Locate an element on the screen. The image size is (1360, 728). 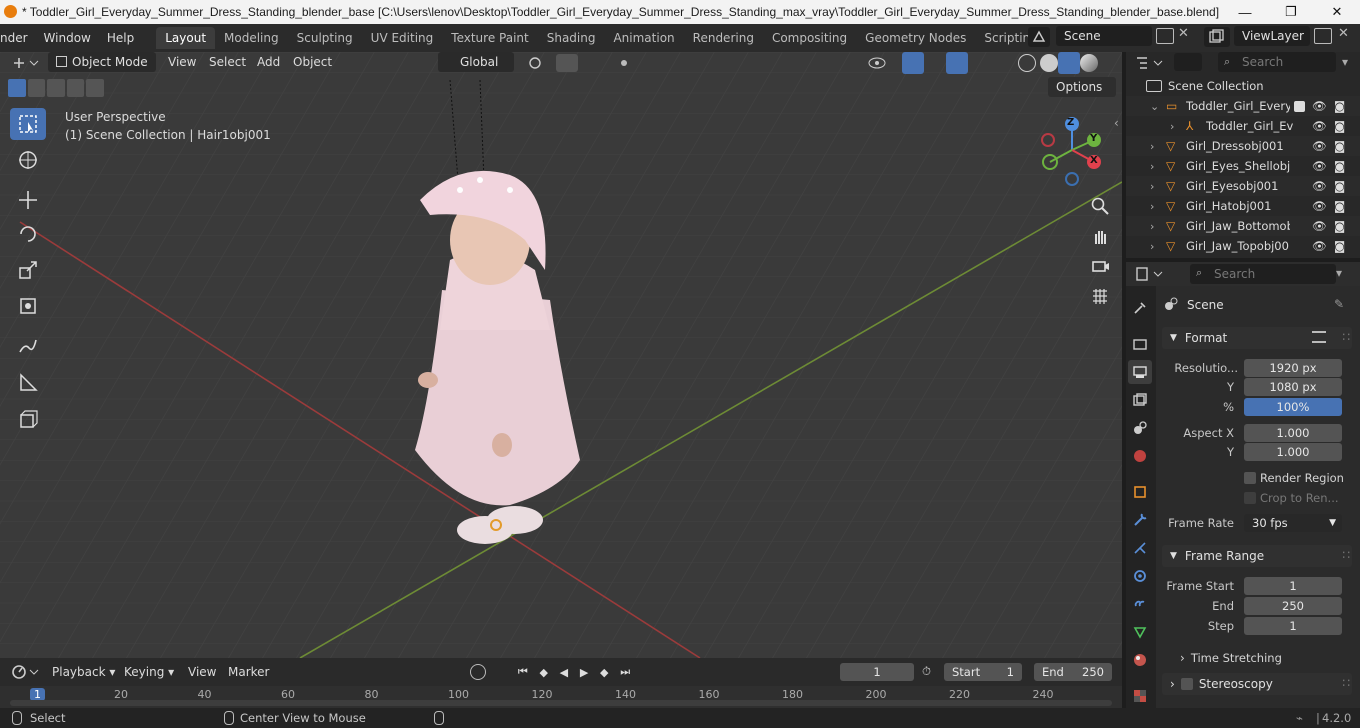
play-reverse-icon: ◀ is located at coordinates (564, 672).